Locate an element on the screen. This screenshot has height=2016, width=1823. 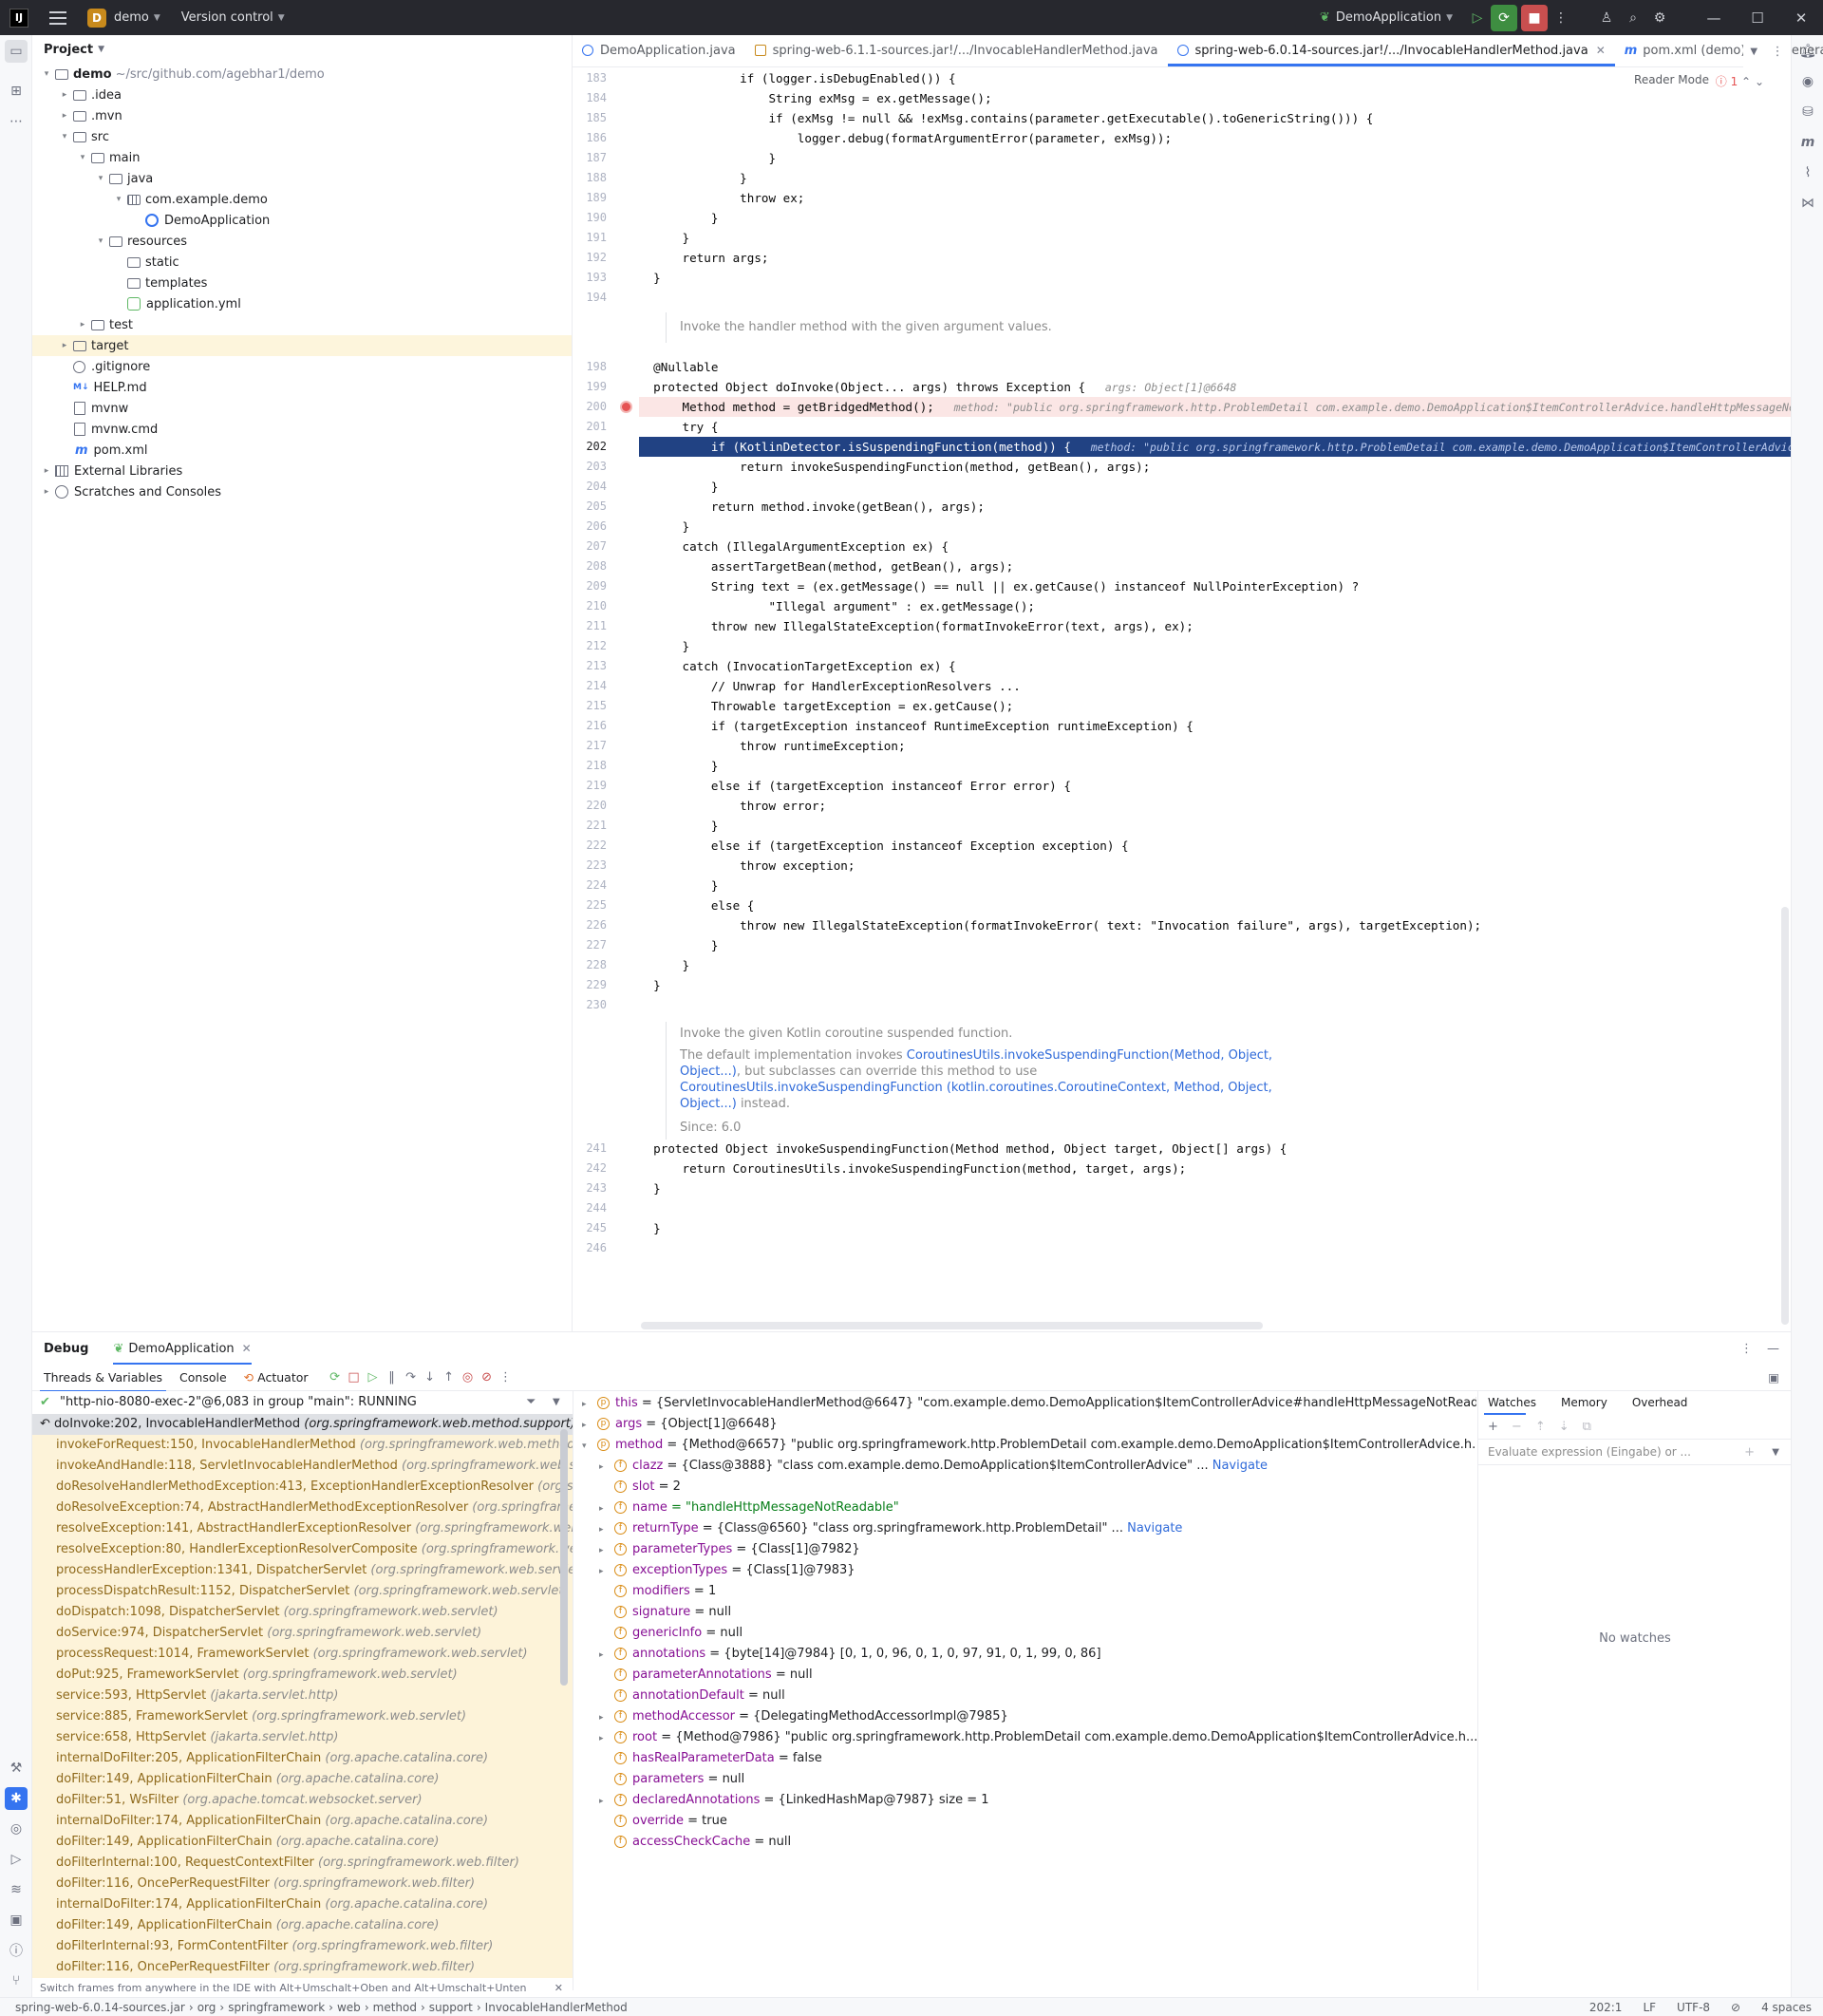
breadcrumb-item: spring-web-6.0.14-sources.jar is located at coordinates (100, 2007).